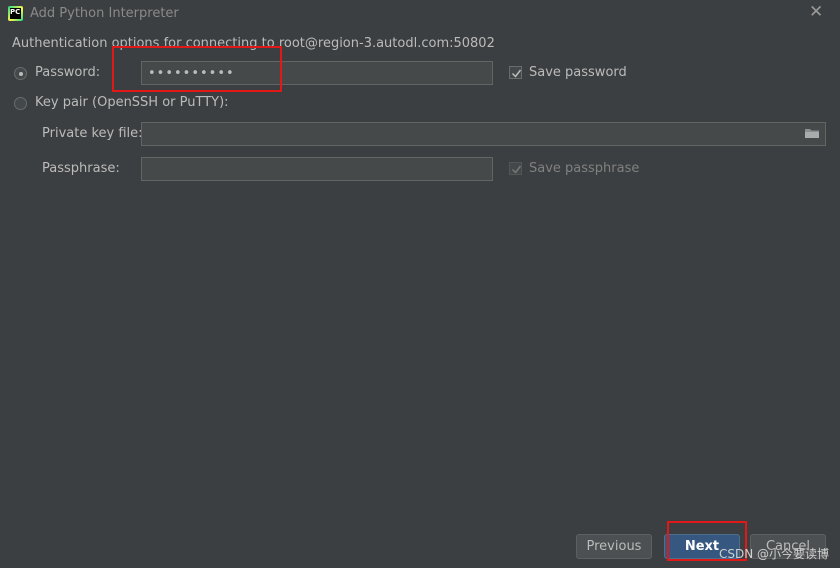  Describe the element at coordinates (317, 169) in the screenshot. I see `passphrase-input` at that location.